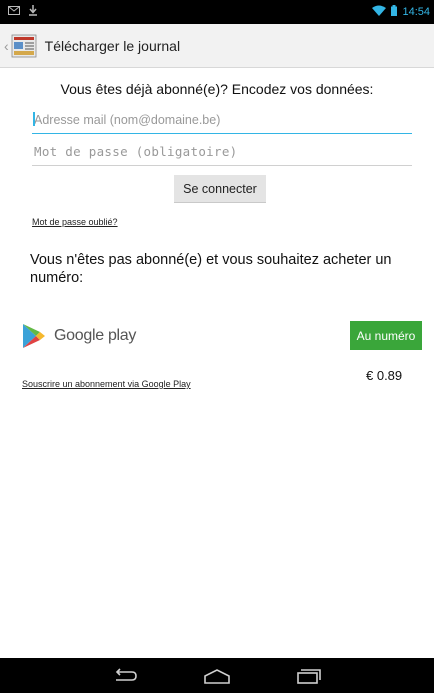  What do you see at coordinates (416, 12) in the screenshot?
I see `status-time: 14:54` at bounding box center [416, 12].